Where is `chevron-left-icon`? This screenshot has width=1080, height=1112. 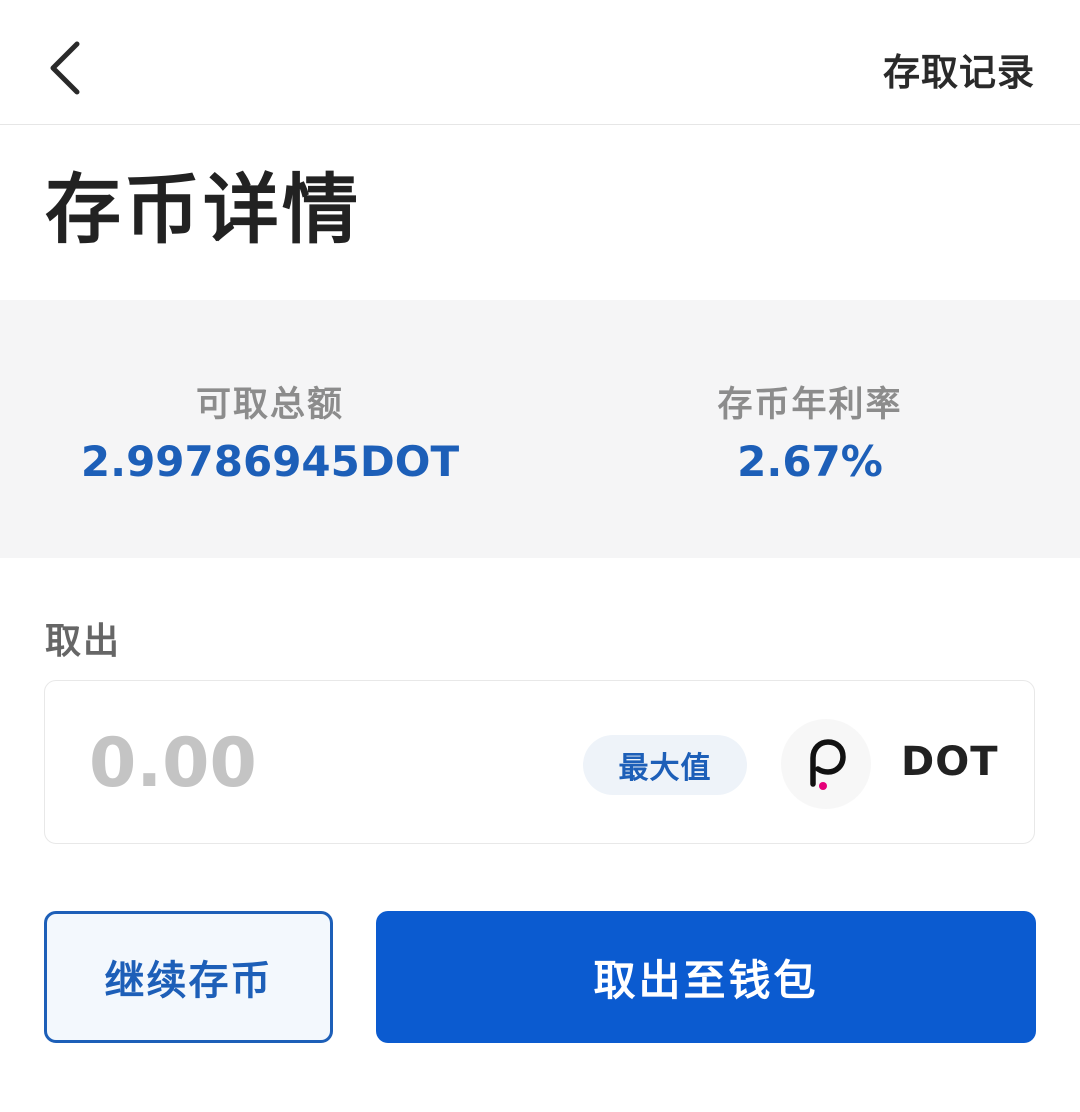 chevron-left-icon is located at coordinates (65, 68).